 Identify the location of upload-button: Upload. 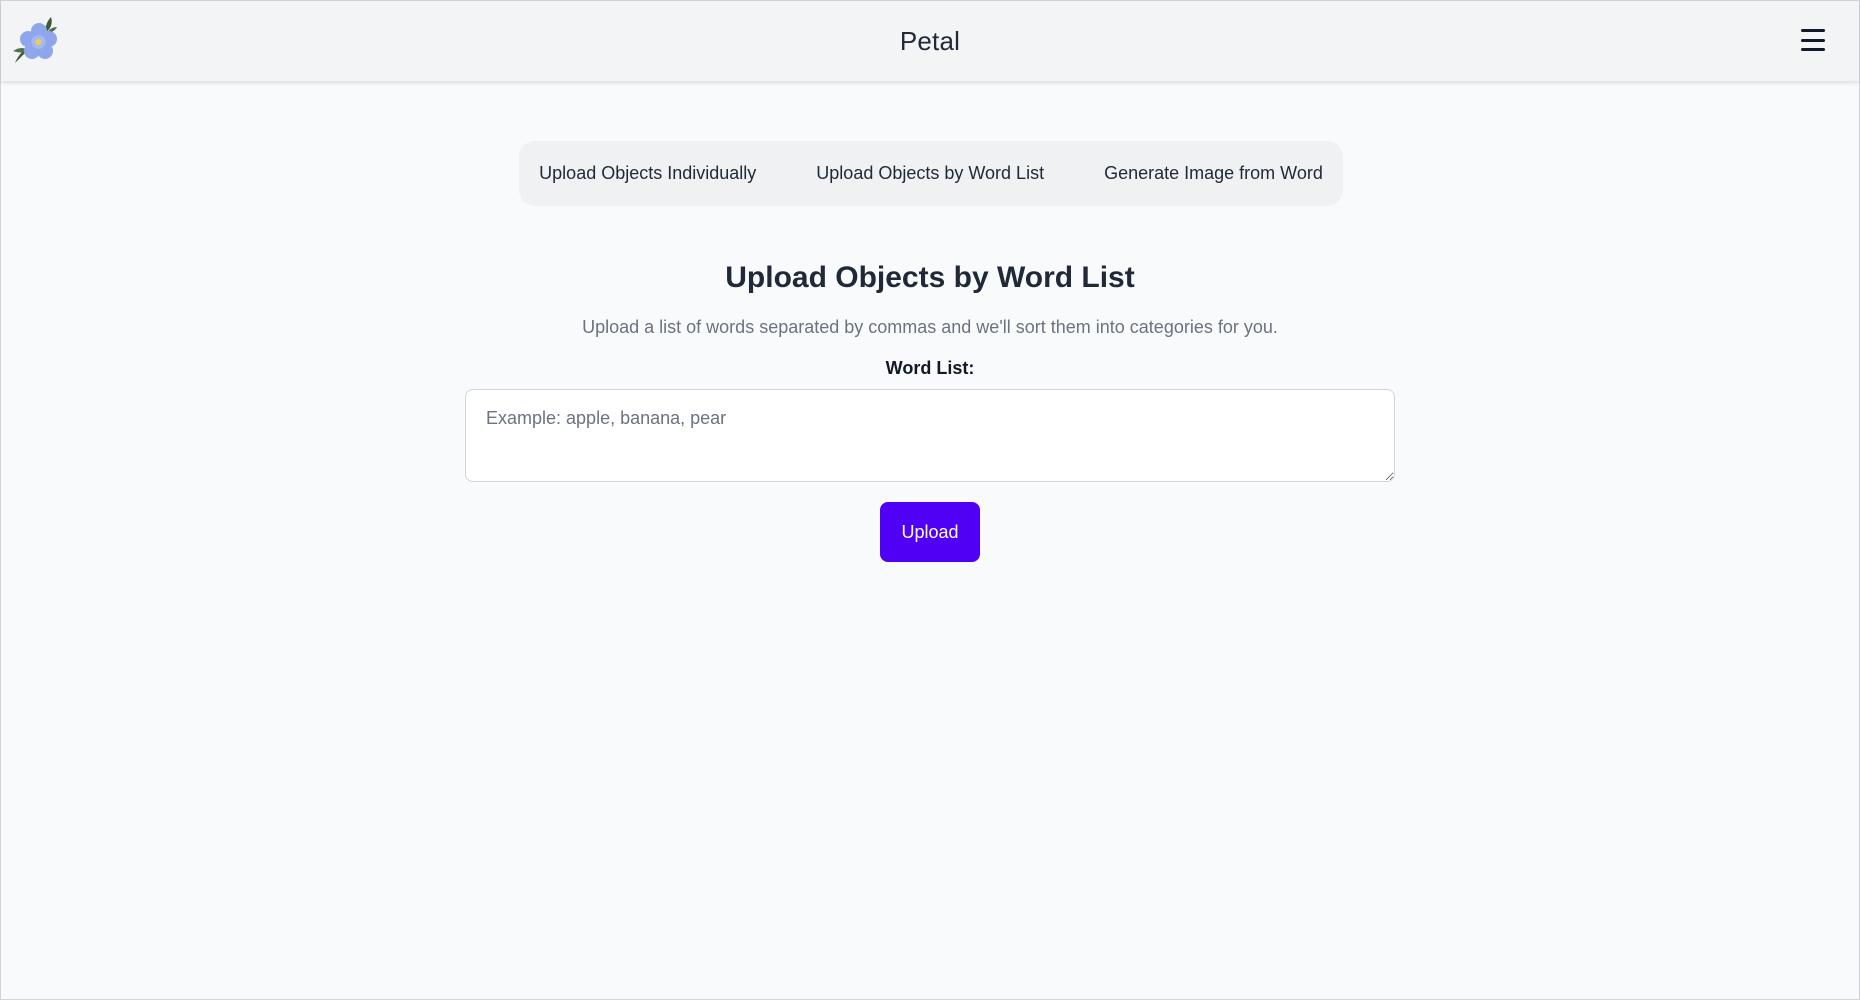
(930, 532).